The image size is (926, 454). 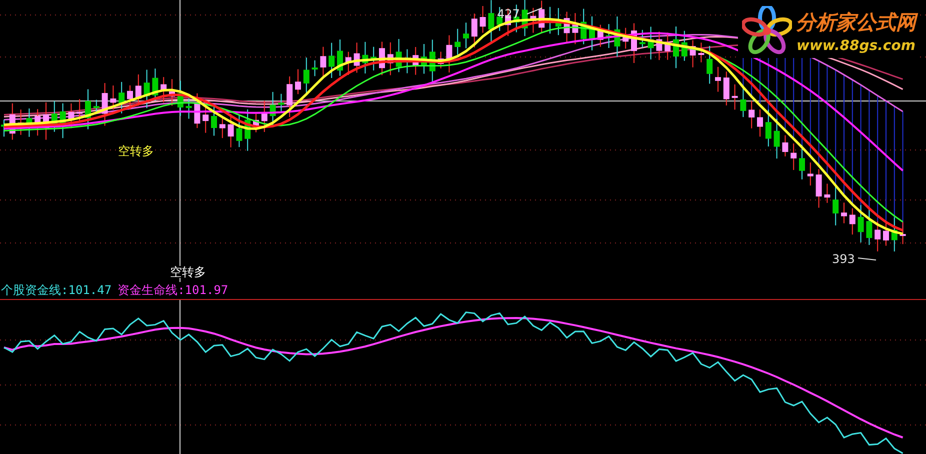 What do you see at coordinates (173, 290) in the screenshot?
I see `indicator-legend-label: 资金生命线:101.97` at bounding box center [173, 290].